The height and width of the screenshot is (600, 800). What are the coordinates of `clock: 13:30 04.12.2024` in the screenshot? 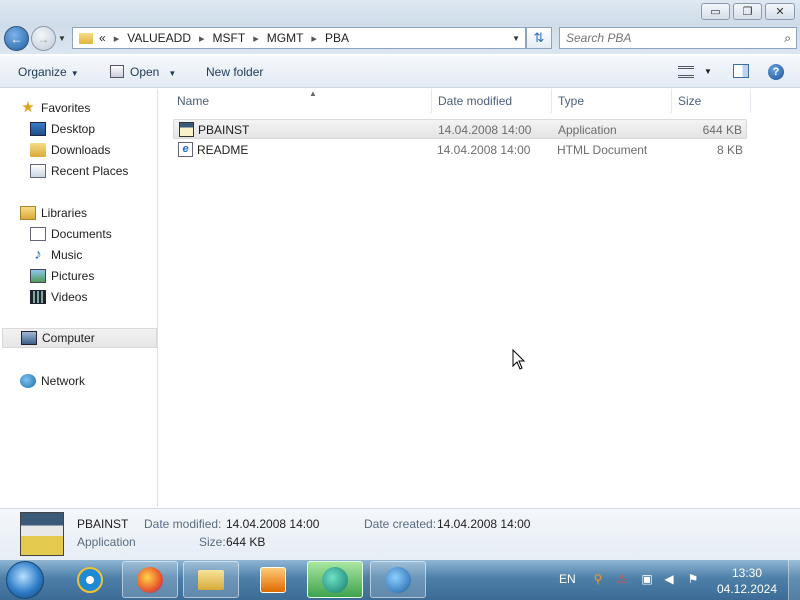 It's located at (747, 581).